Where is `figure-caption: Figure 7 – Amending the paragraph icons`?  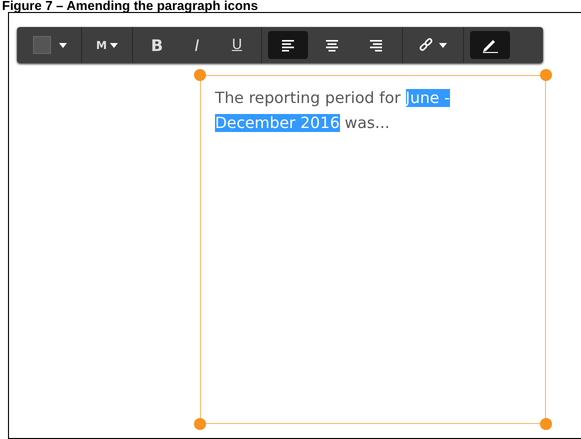
figure-caption: Figure 7 – Amending the paragraph icons is located at coordinates (130, 6).